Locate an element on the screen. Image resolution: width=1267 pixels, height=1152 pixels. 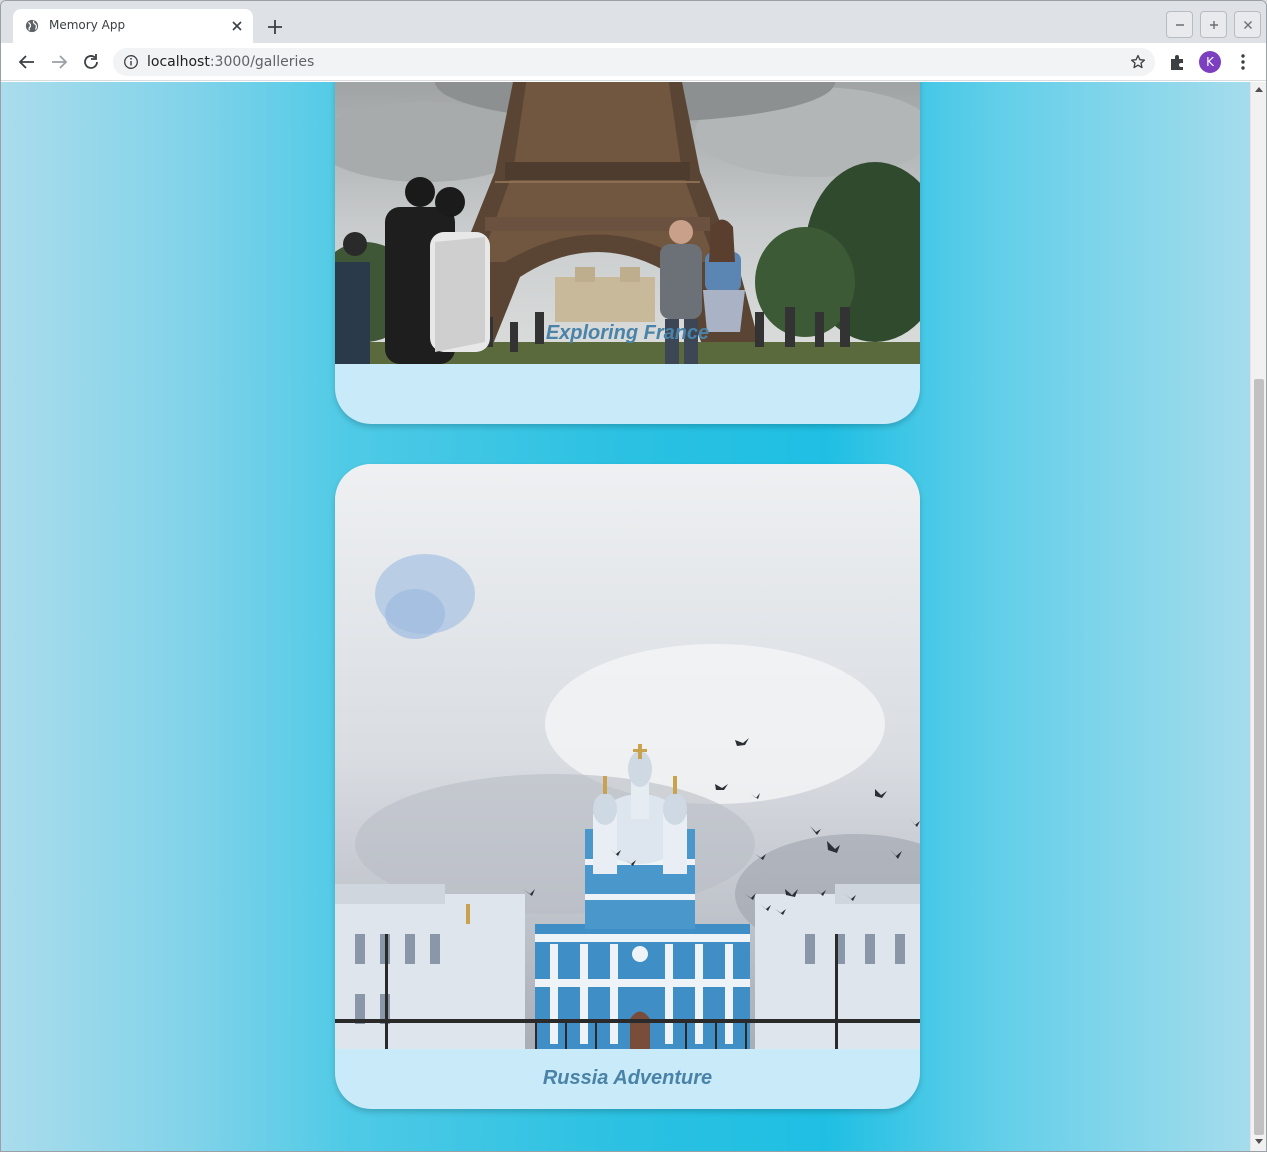
close-window-icon is located at coordinates (1248, 25).